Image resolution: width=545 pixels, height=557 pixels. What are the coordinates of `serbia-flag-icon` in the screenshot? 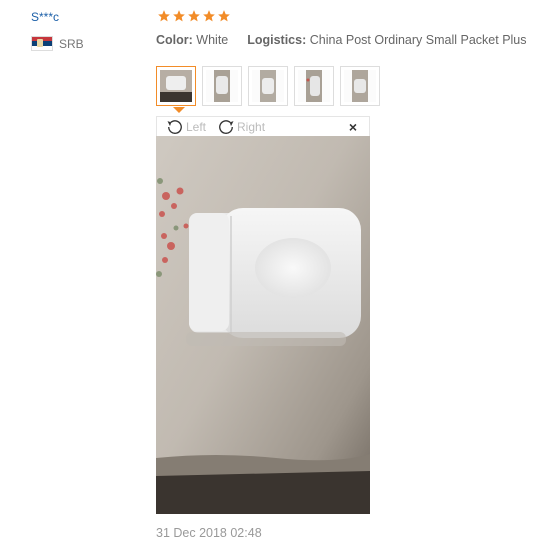 It's located at (42, 43).